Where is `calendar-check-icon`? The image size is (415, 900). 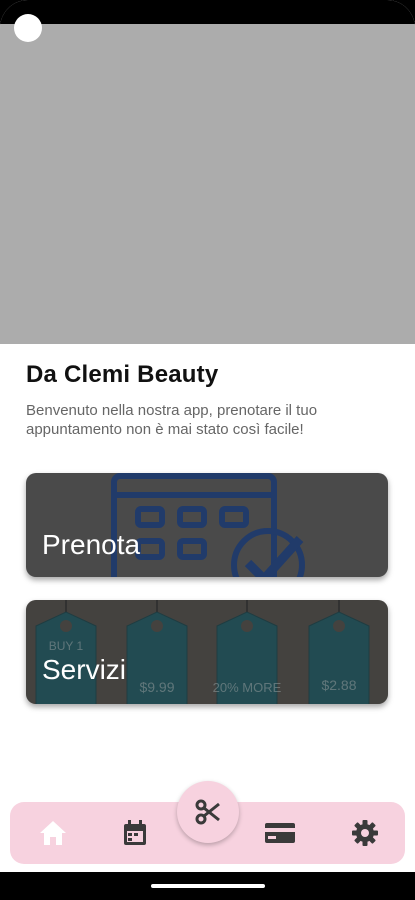 calendar-check-icon is located at coordinates (208, 525).